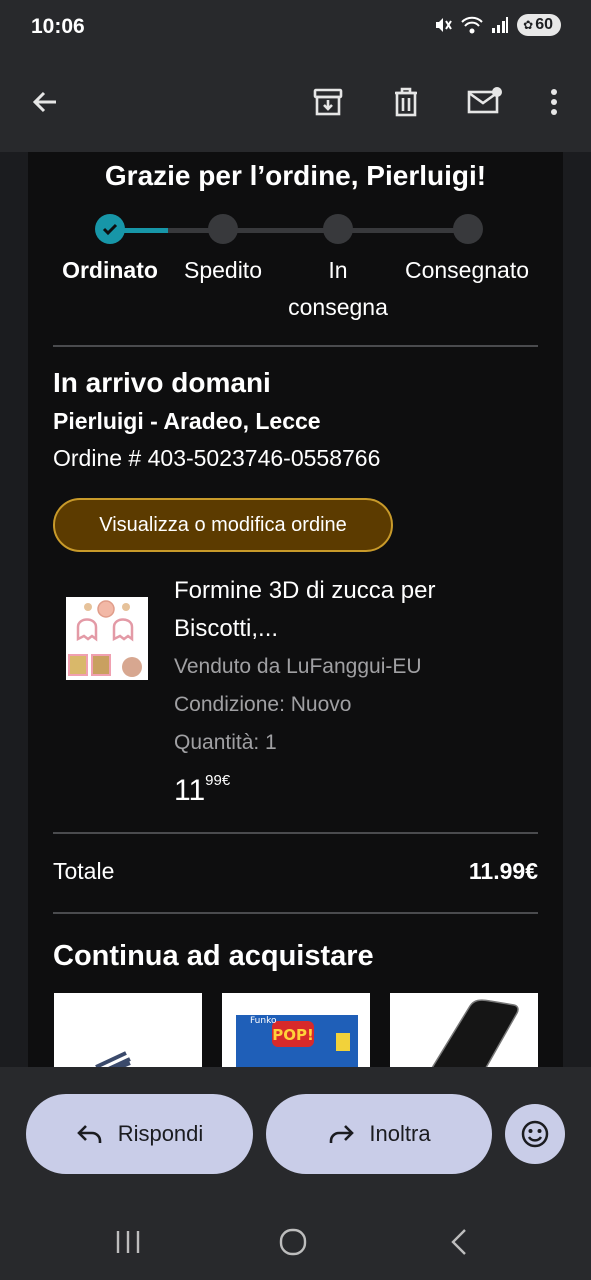  What do you see at coordinates (263, 704) in the screenshot?
I see `product-condition: Condizione: Nuovo` at bounding box center [263, 704].